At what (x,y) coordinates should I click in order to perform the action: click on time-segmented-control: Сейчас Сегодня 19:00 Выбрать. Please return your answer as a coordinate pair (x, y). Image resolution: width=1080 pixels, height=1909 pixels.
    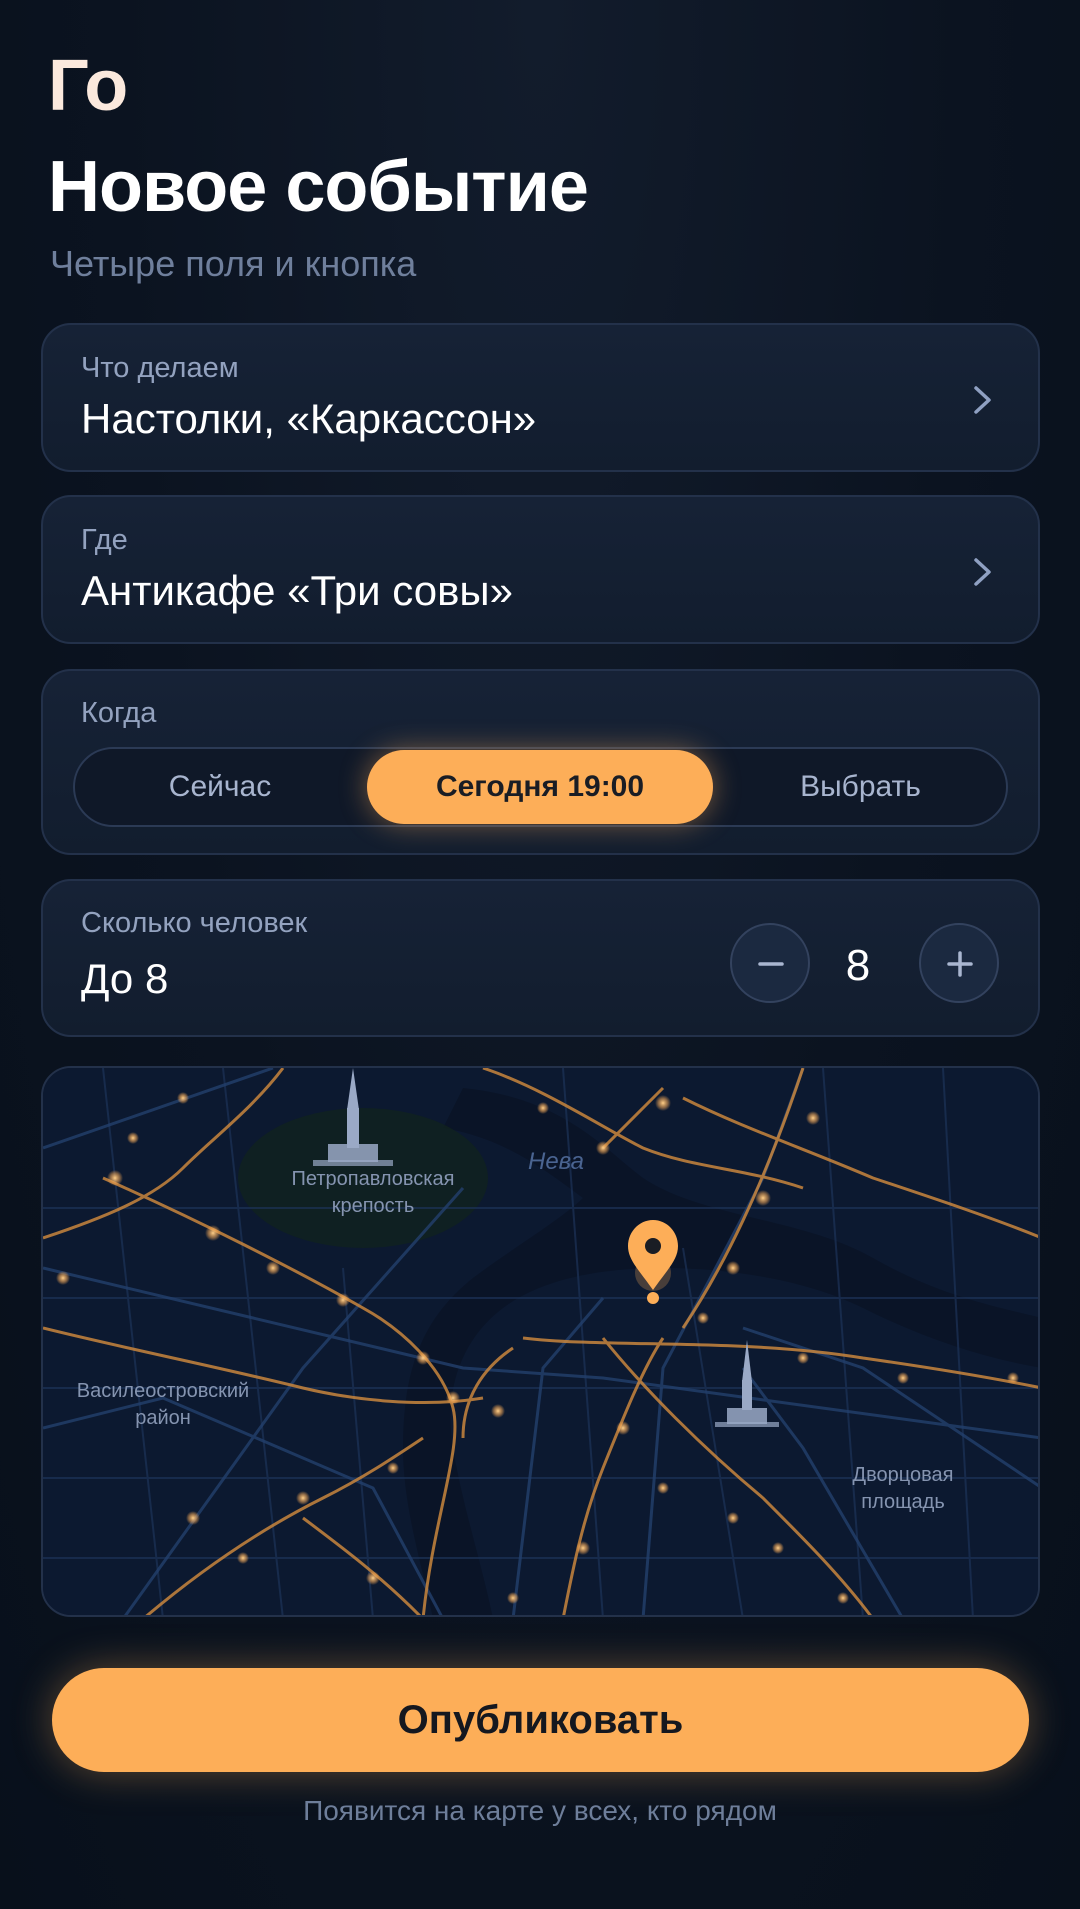
    Looking at the image, I should click on (540, 787).